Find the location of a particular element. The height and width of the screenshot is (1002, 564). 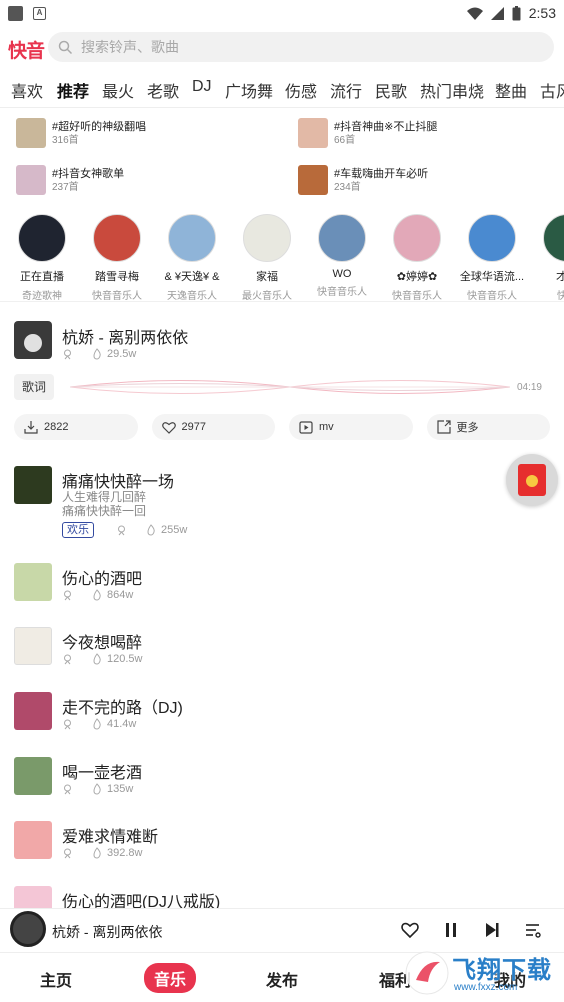

playlist-icon is located at coordinates (533, 930).